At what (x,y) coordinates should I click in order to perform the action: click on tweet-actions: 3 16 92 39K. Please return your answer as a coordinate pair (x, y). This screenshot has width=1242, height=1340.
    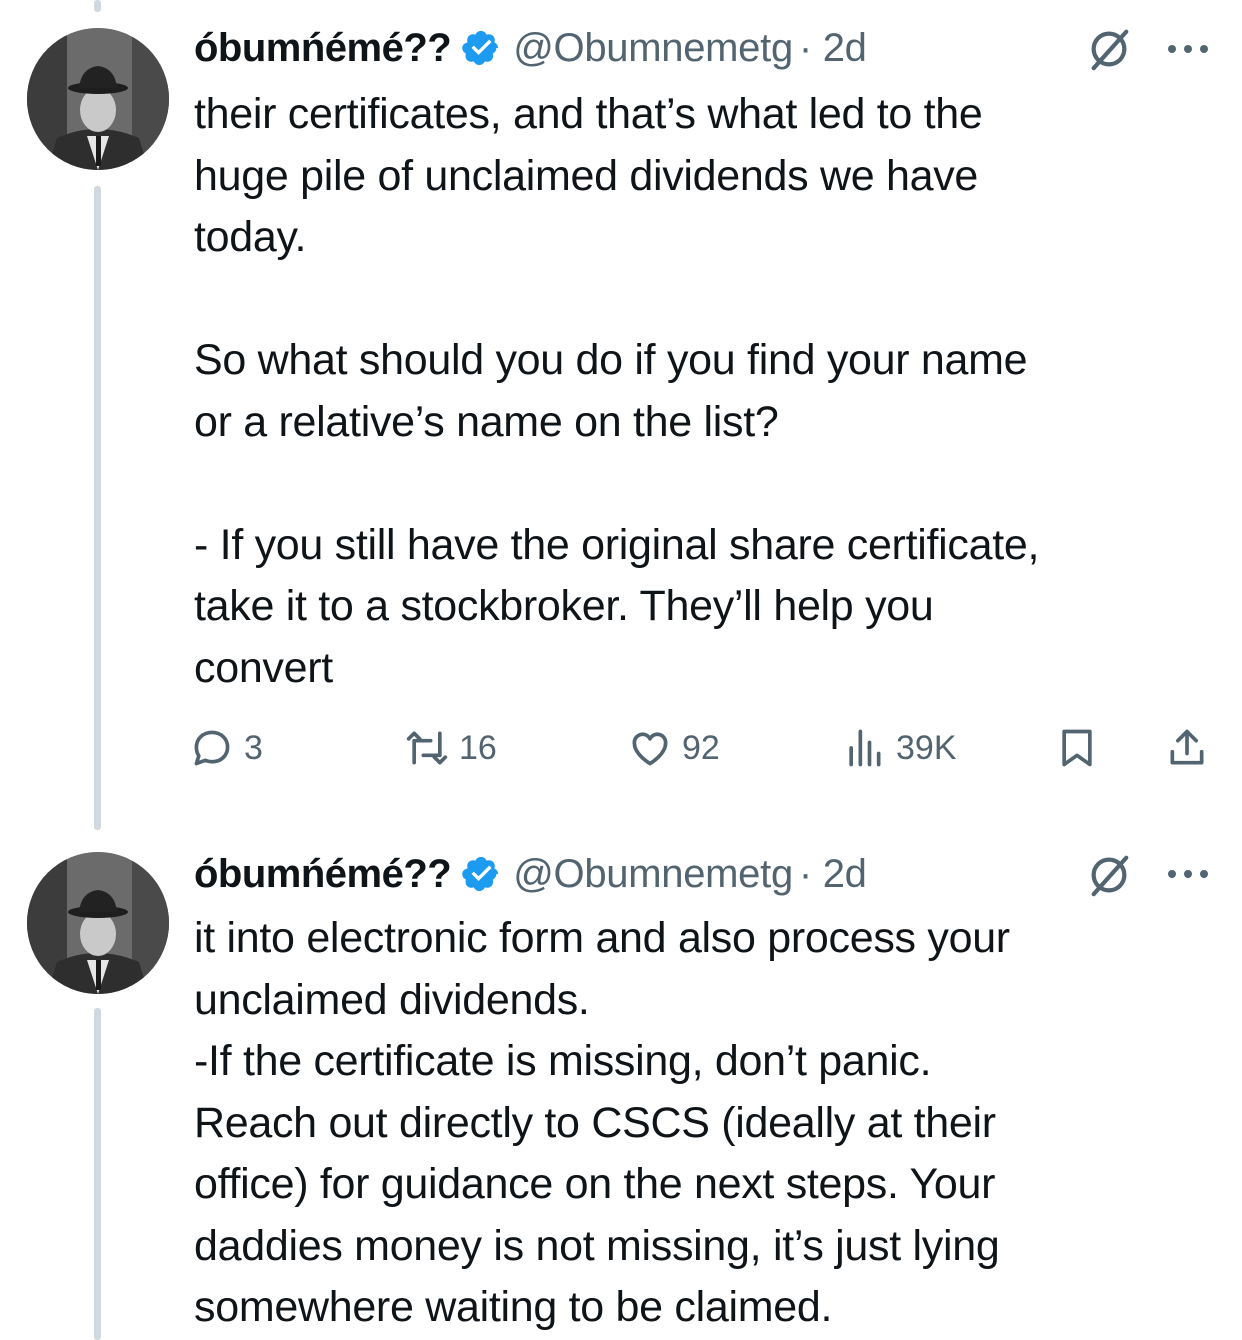
    Looking at the image, I should click on (705, 748).